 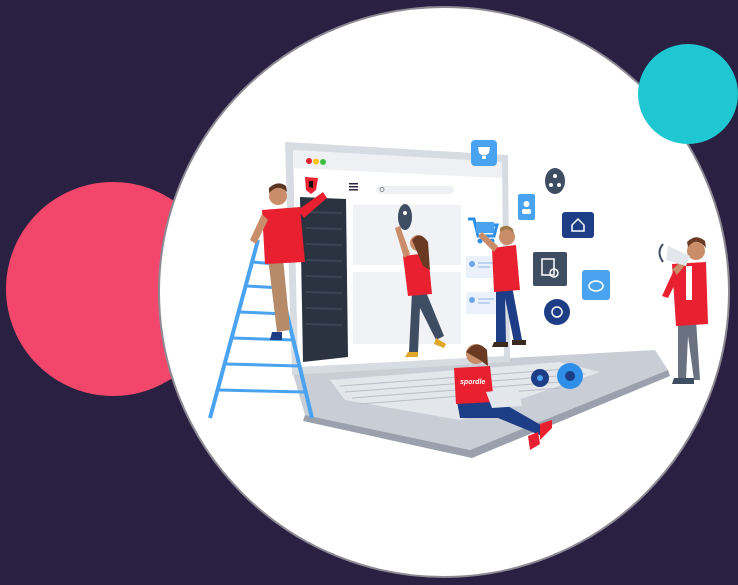 I want to click on search-bar, so click(x=415, y=190).